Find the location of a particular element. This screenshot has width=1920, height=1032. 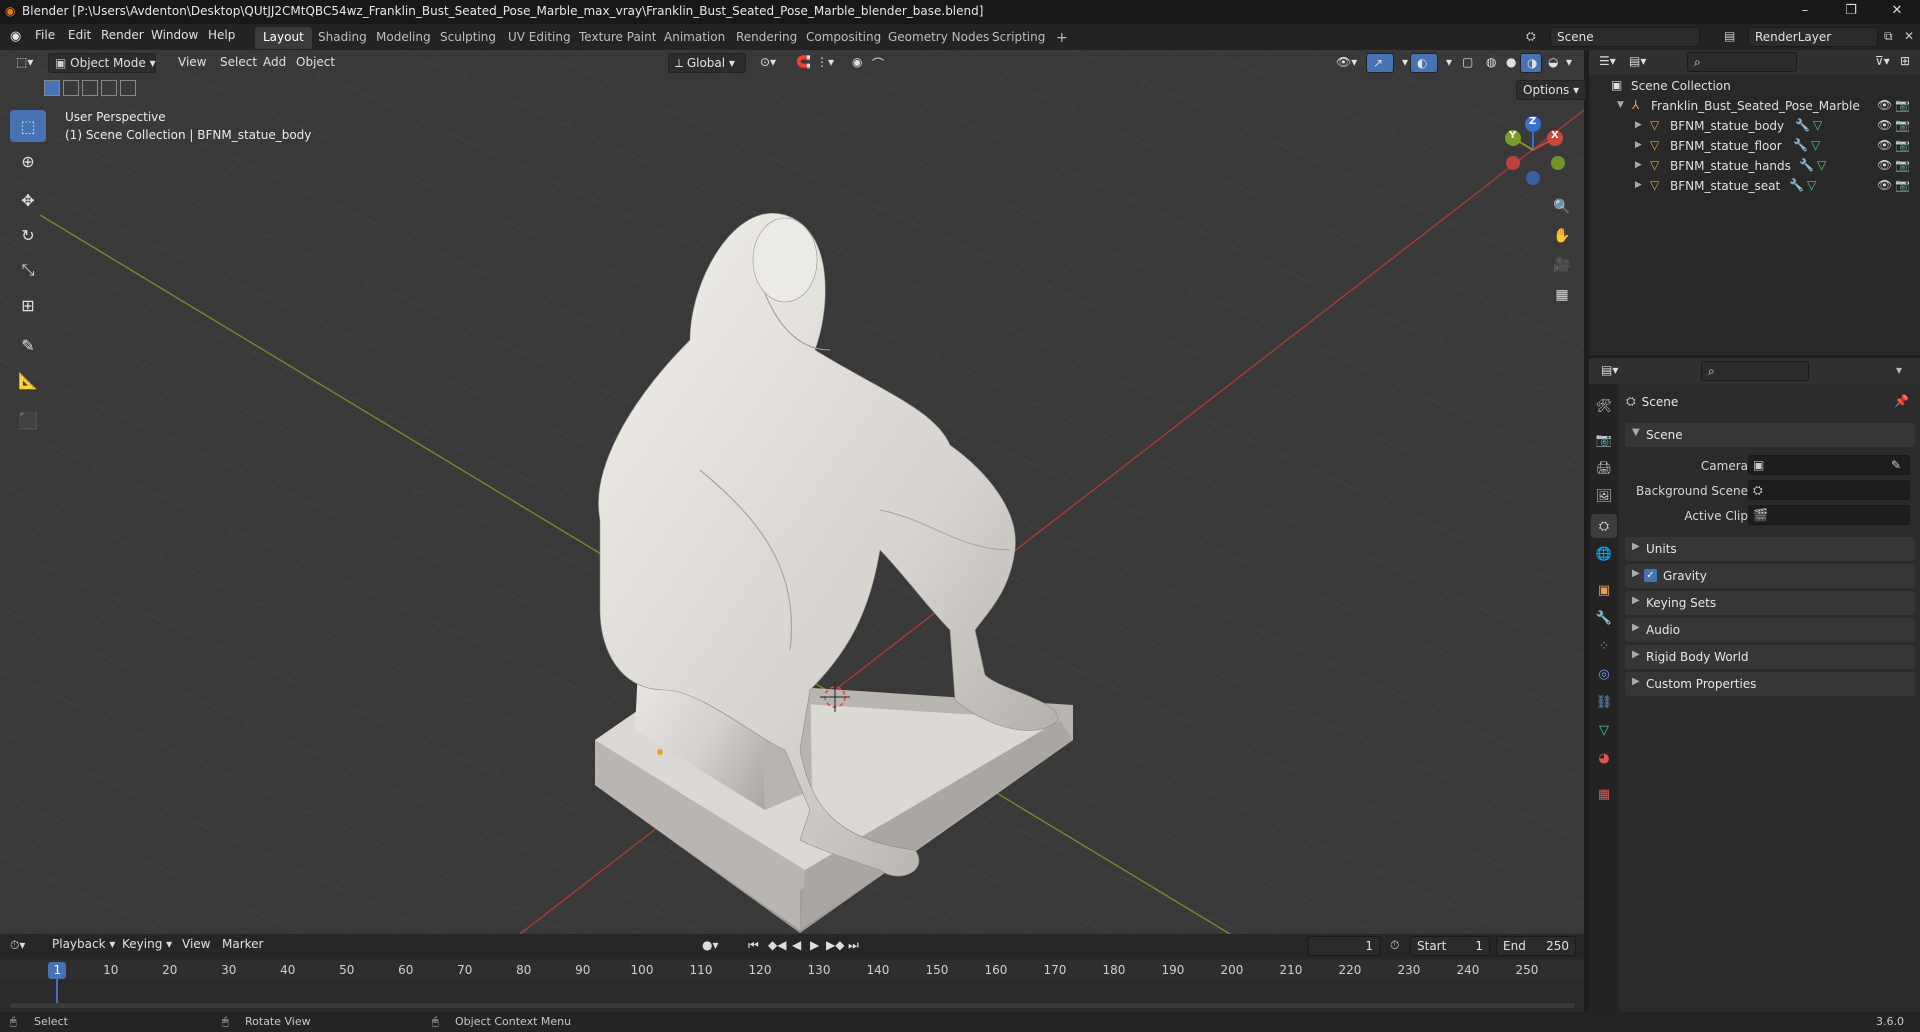

navigation-gizmo: Z X Y is located at coordinates (1533, 150).